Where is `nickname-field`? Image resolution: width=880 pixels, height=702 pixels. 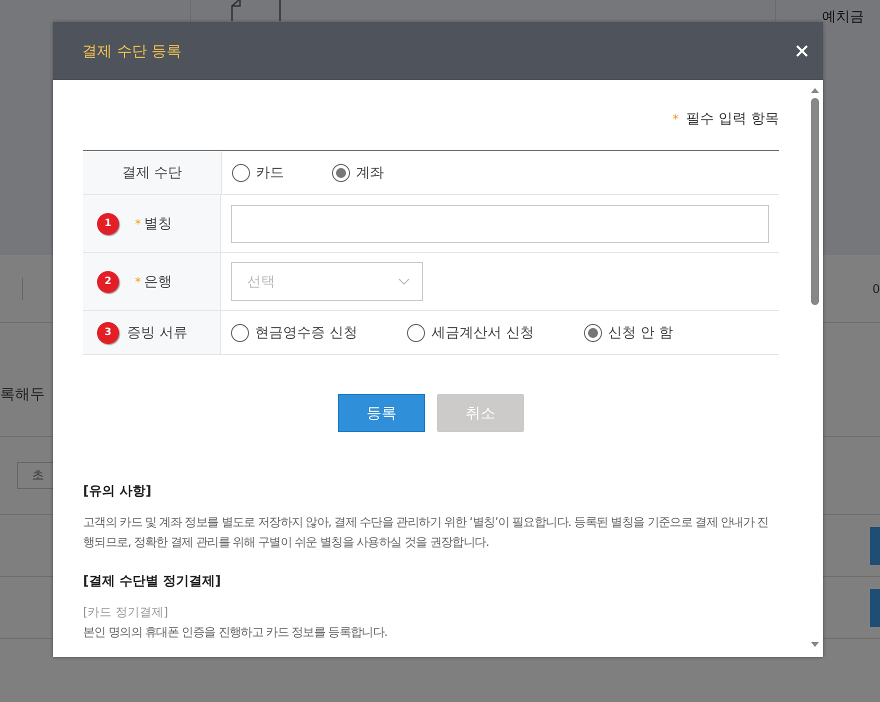
nickname-field is located at coordinates (500, 223).